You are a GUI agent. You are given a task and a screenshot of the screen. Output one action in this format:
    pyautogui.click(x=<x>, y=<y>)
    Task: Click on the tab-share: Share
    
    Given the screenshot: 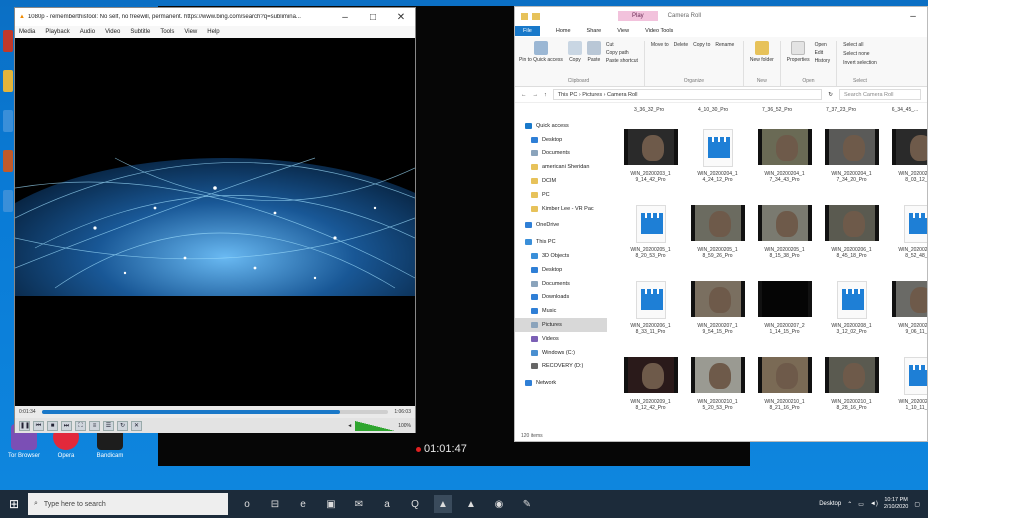 What is the action you would take?
    pyautogui.click(x=594, y=31)
    